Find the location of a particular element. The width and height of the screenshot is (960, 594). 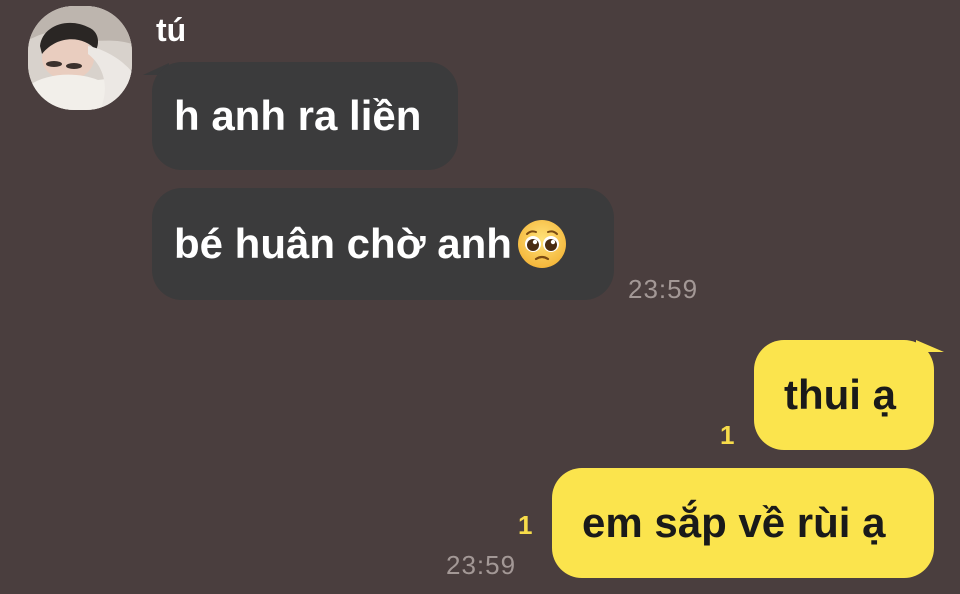

outgoing-message-bubble: em sắp về rùi ạ is located at coordinates (743, 523).